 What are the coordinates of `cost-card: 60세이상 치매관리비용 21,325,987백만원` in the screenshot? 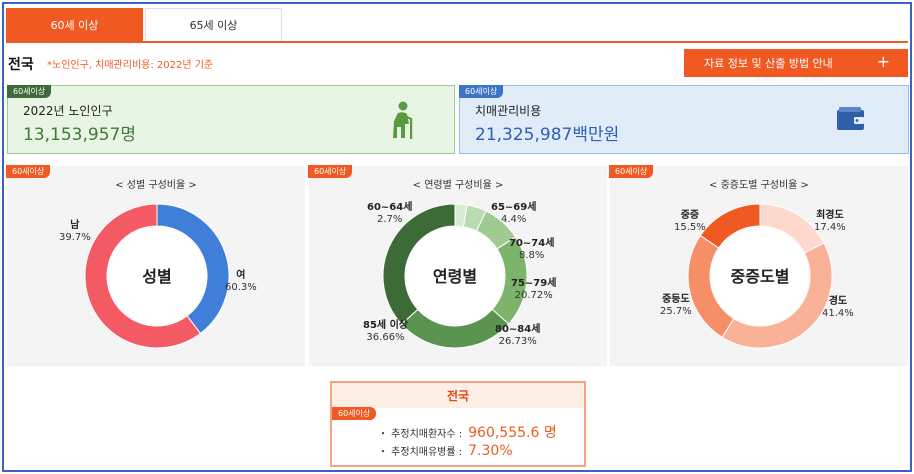 It's located at (684, 119).